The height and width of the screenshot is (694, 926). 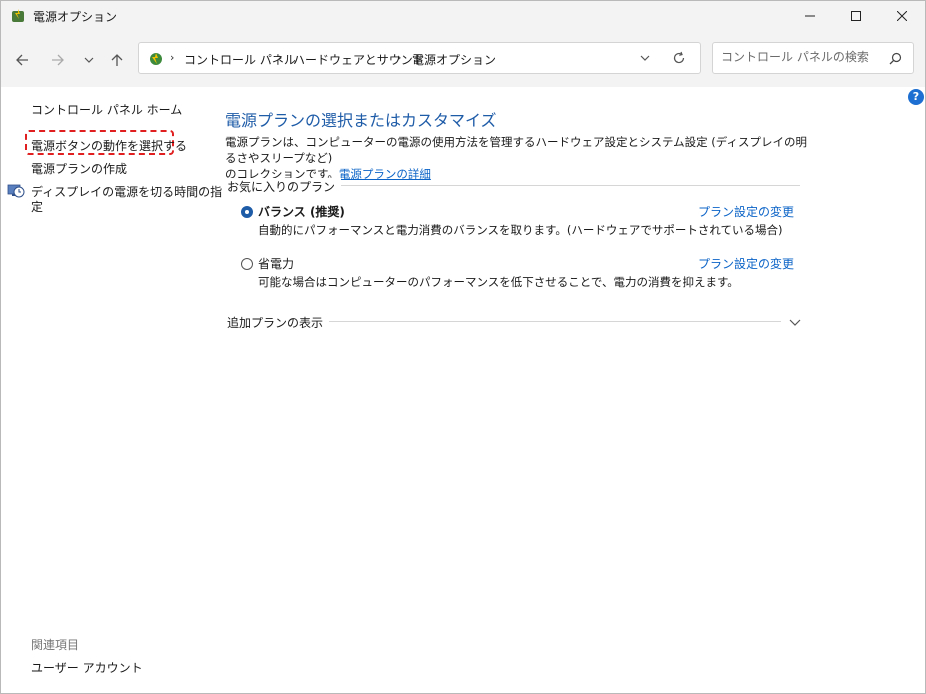 I want to click on maximize-button, so click(x=856, y=16).